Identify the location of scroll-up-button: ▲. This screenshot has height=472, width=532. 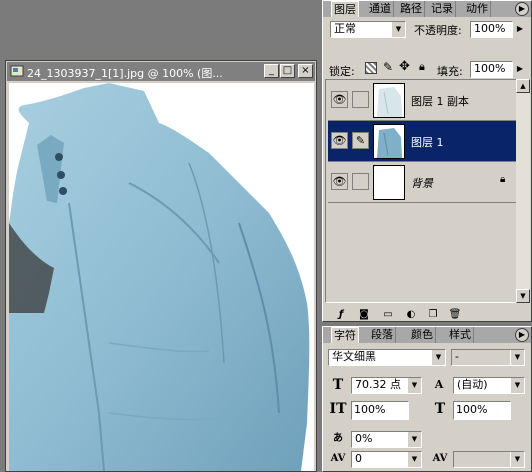
(523, 86).